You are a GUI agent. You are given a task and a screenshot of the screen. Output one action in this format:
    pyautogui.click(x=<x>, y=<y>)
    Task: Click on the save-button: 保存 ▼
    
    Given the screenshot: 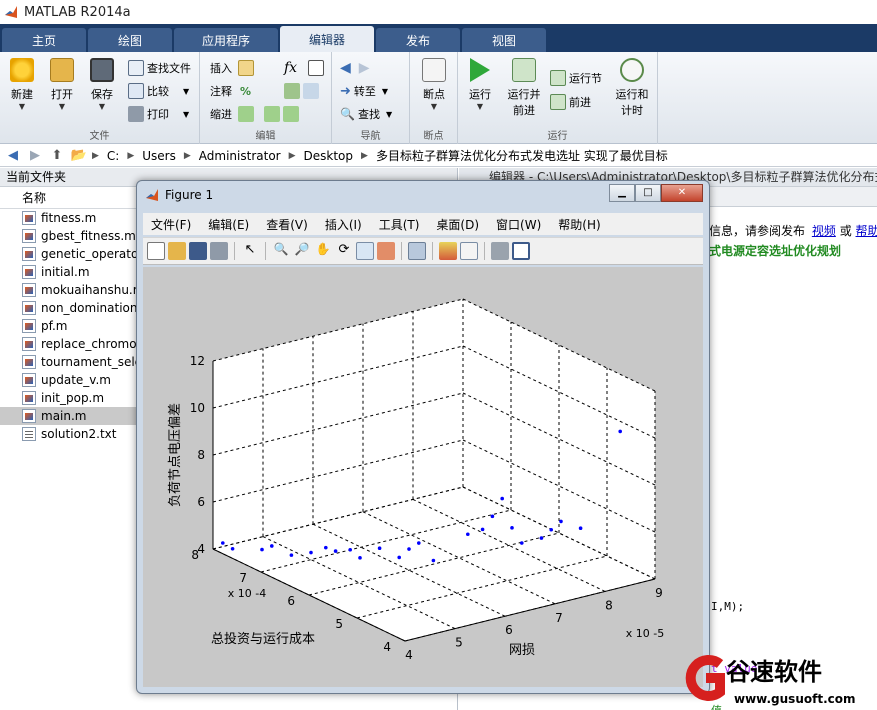 What is the action you would take?
    pyautogui.click(x=102, y=83)
    